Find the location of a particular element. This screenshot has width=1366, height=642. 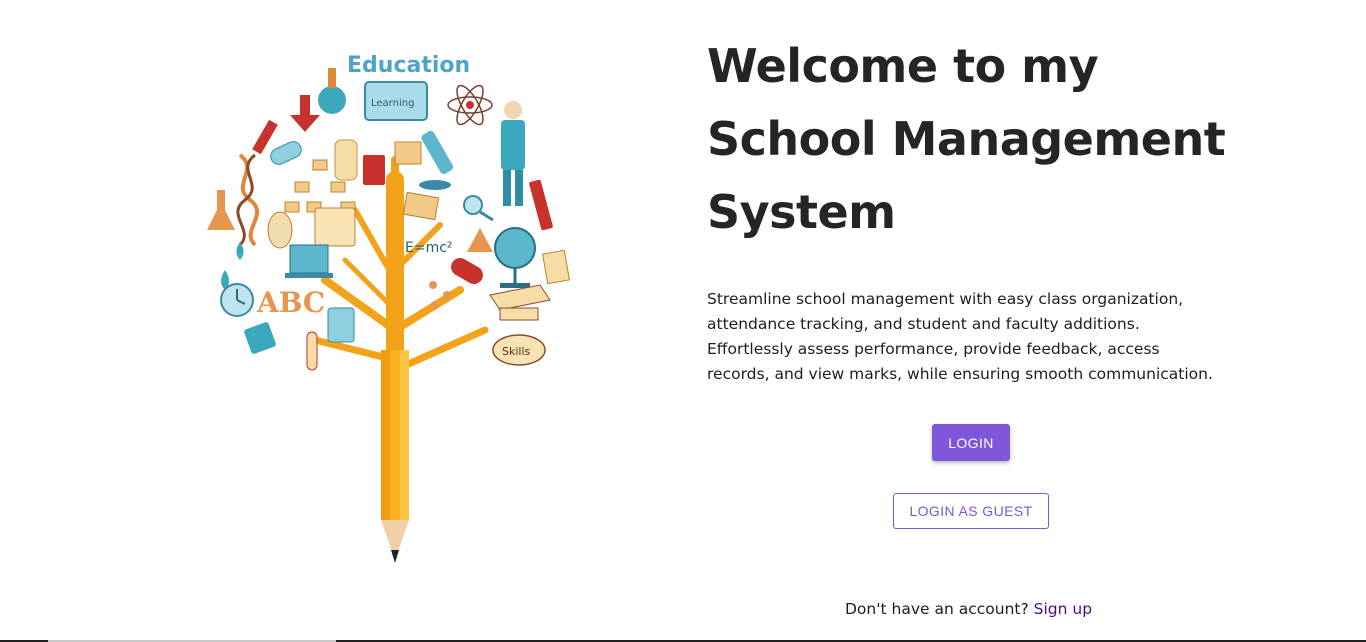

login-button: LOGIN is located at coordinates (971, 442).